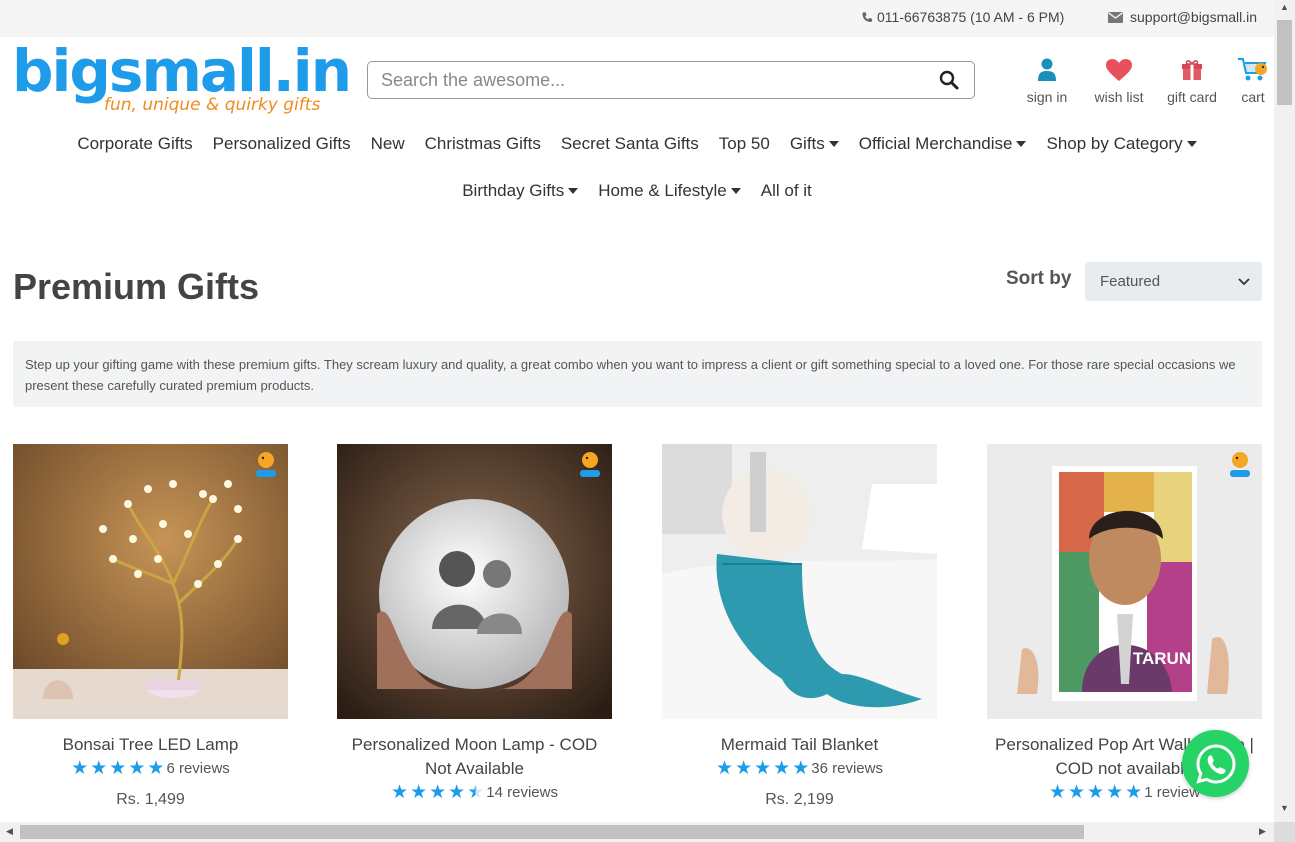 The width and height of the screenshot is (1295, 842). I want to click on sign-in-button: sign in, so click(1047, 80).